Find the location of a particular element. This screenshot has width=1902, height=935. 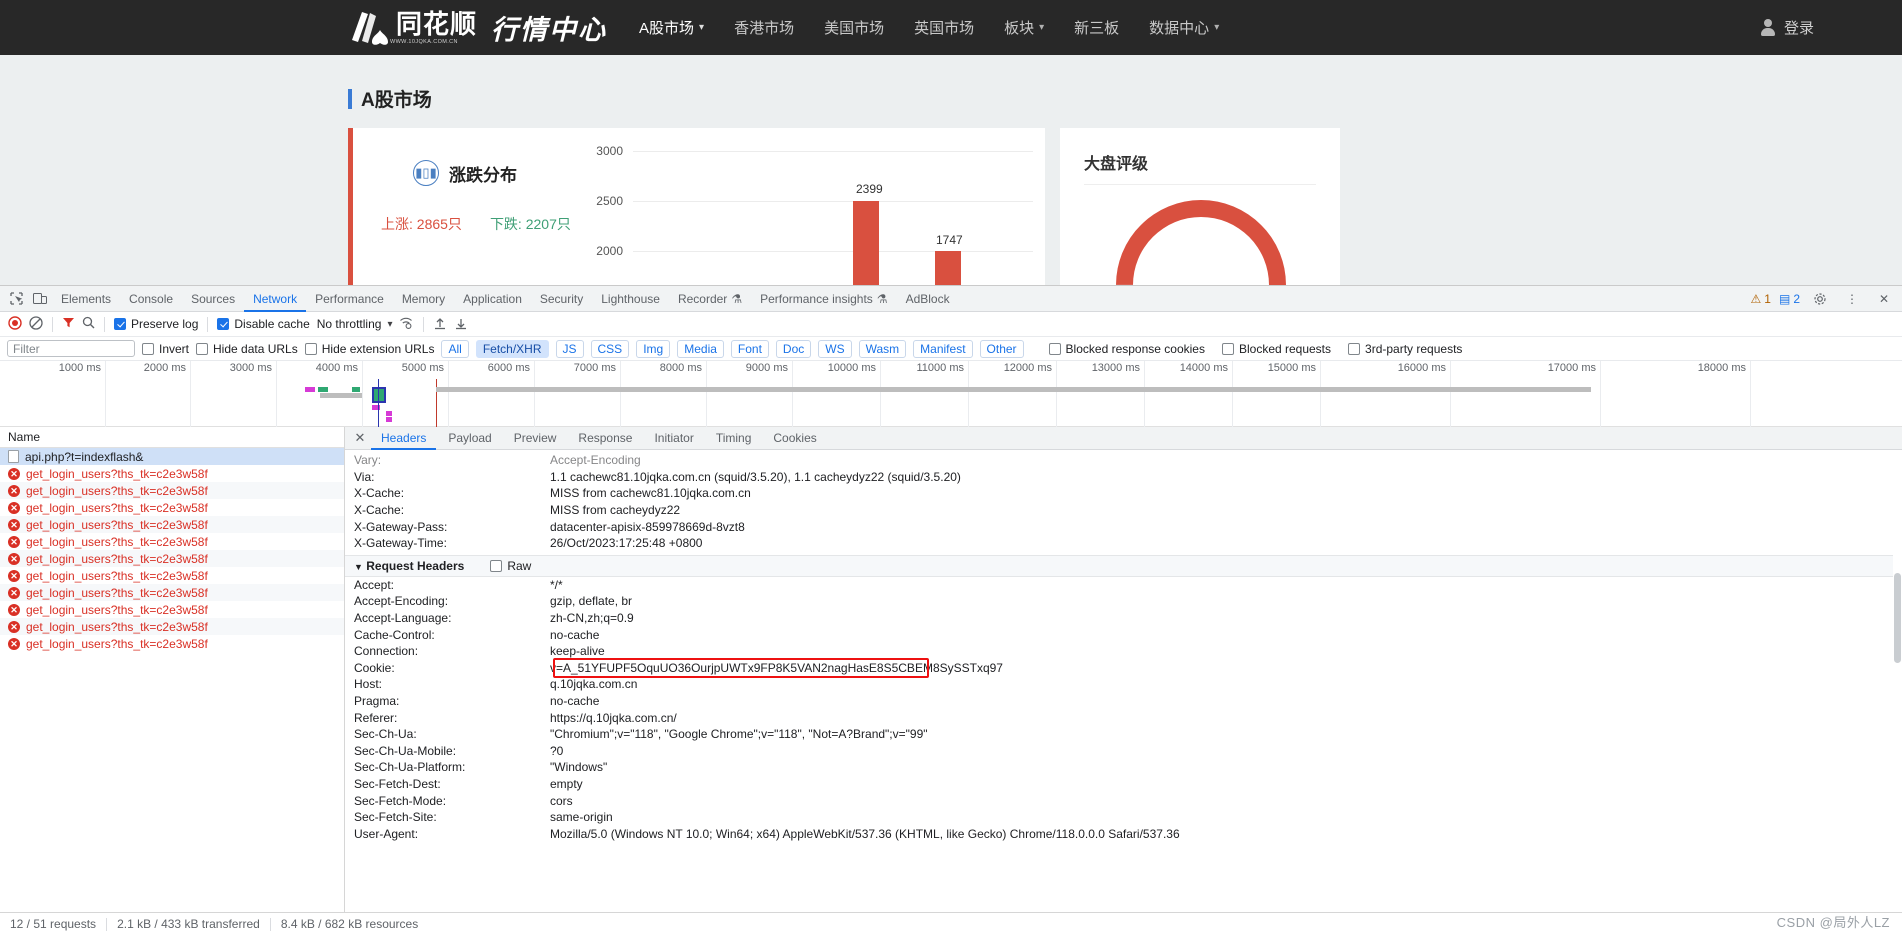

tab-recorder: Recorder ⚗ is located at coordinates (710, 299).